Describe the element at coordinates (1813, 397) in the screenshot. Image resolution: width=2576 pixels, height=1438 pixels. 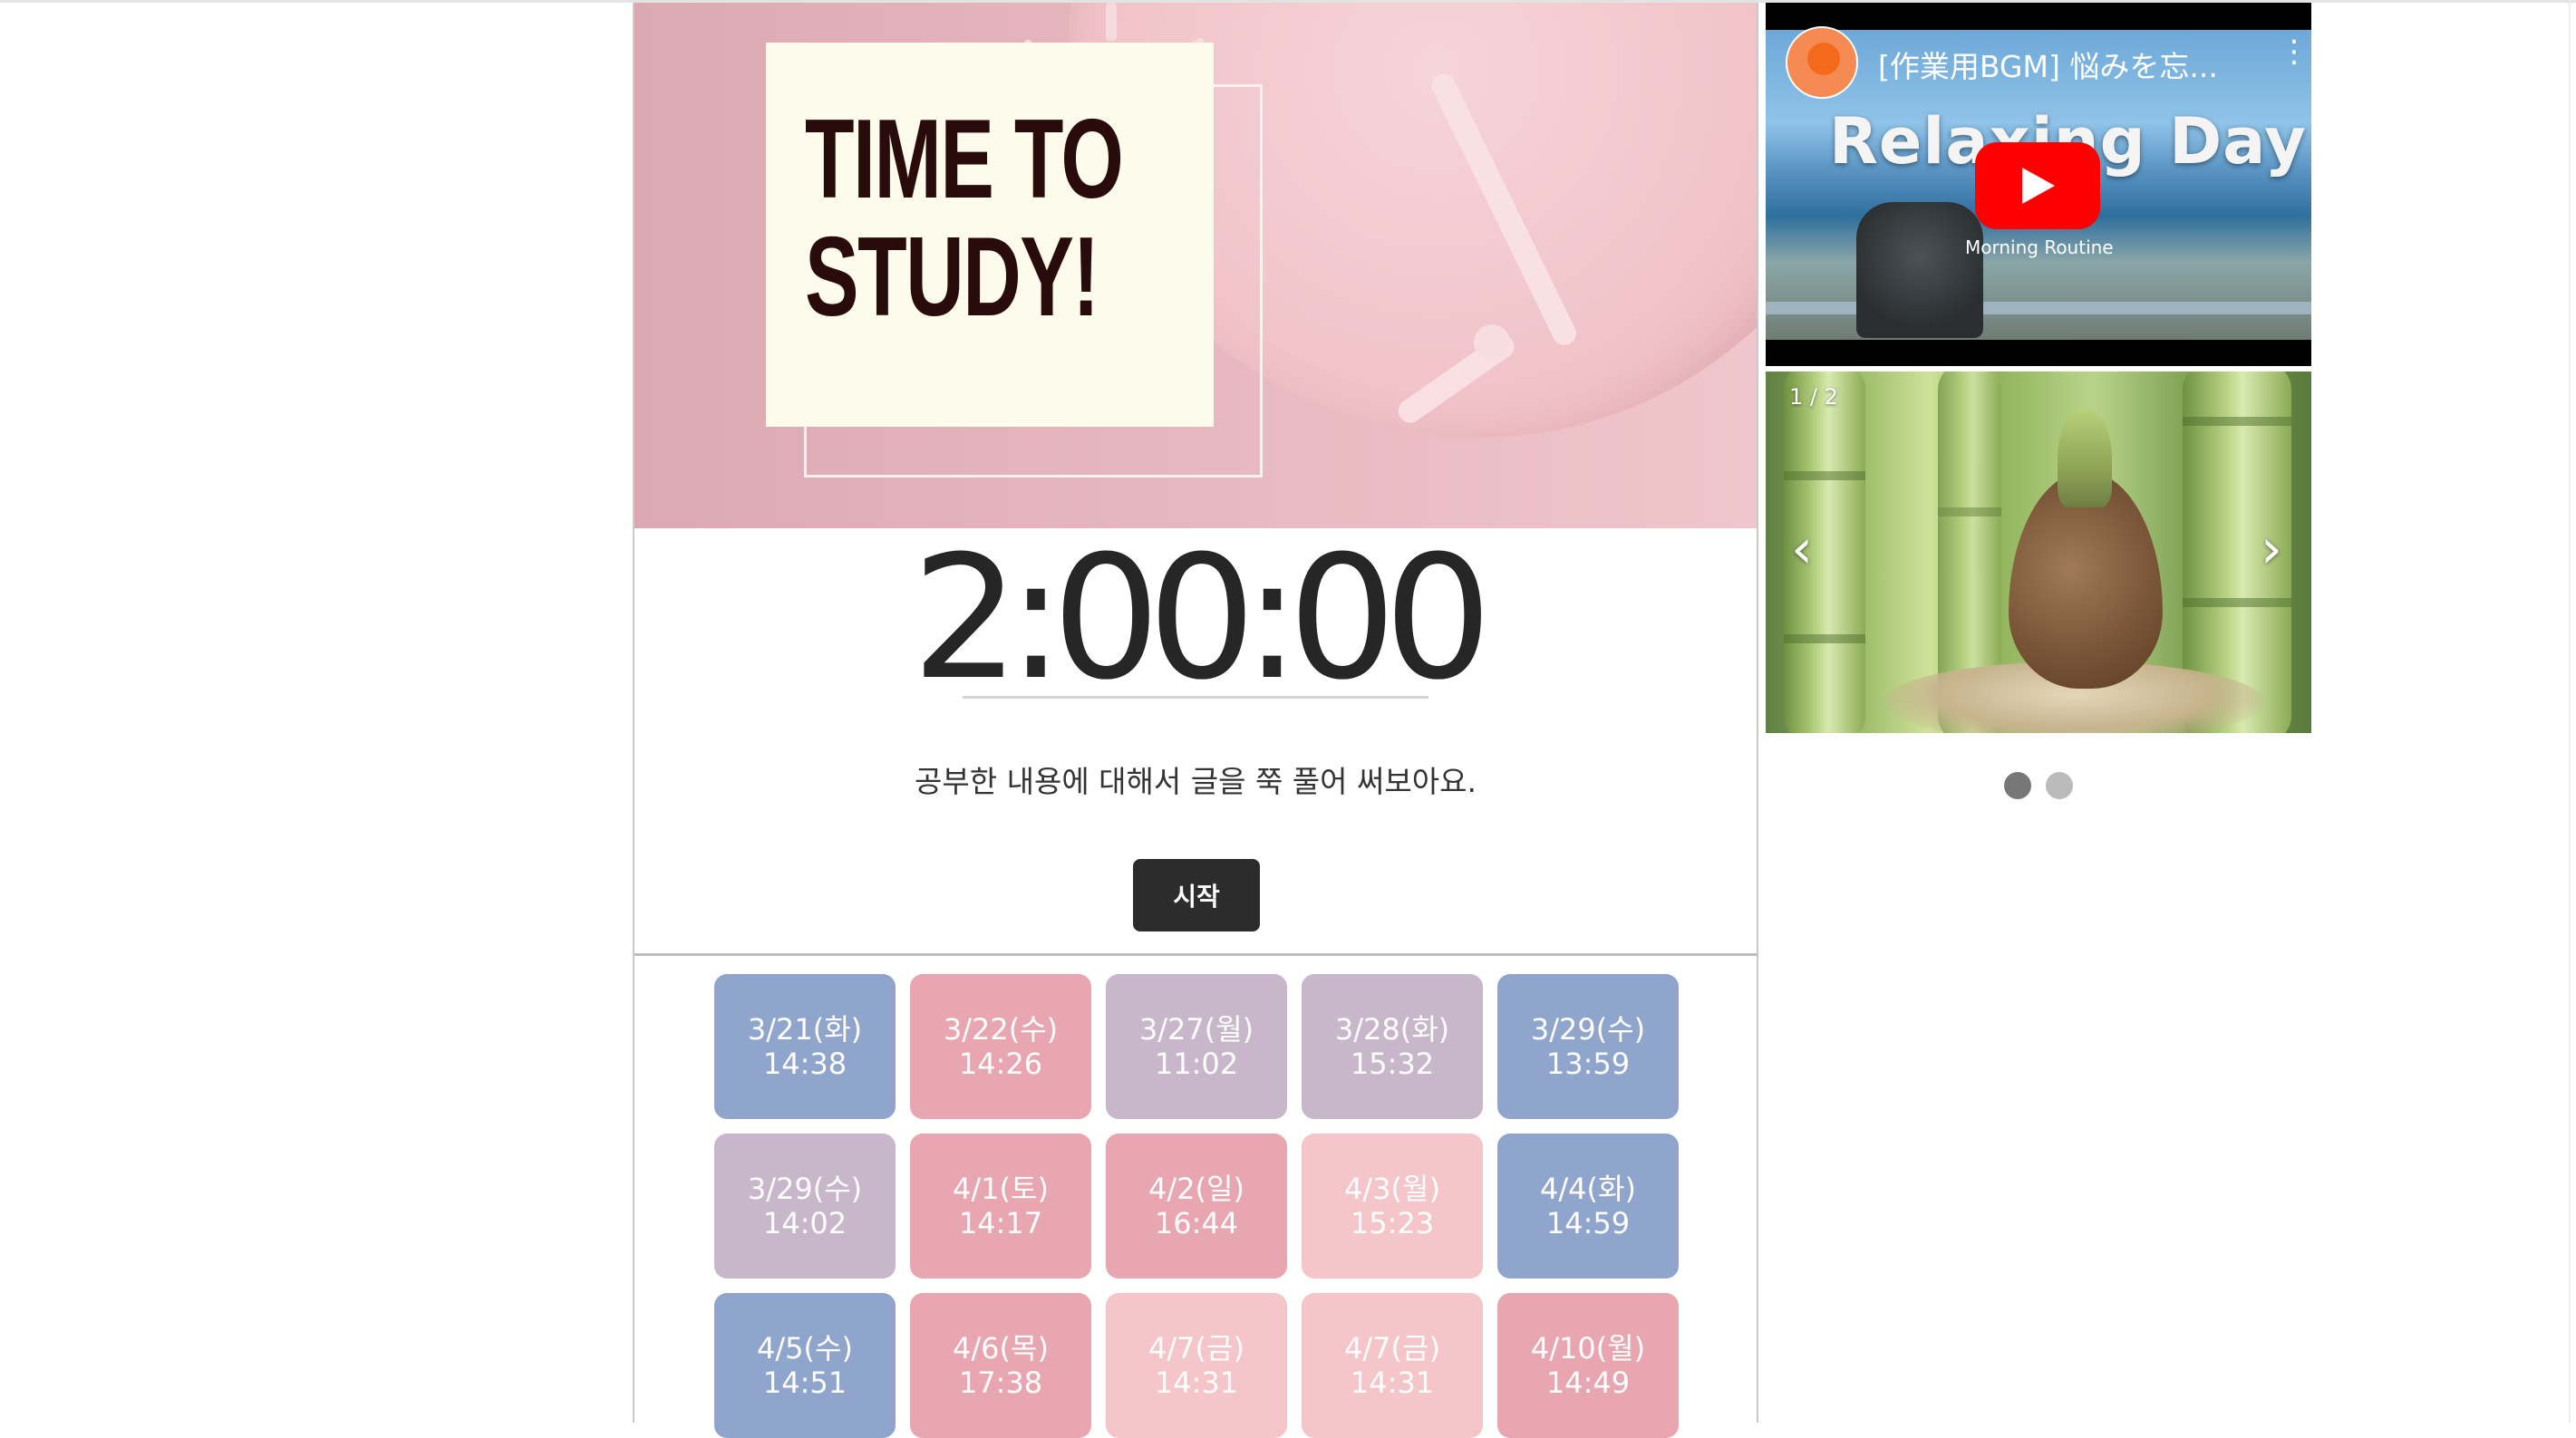
I see `carousel-counter: 1 / 2` at that location.